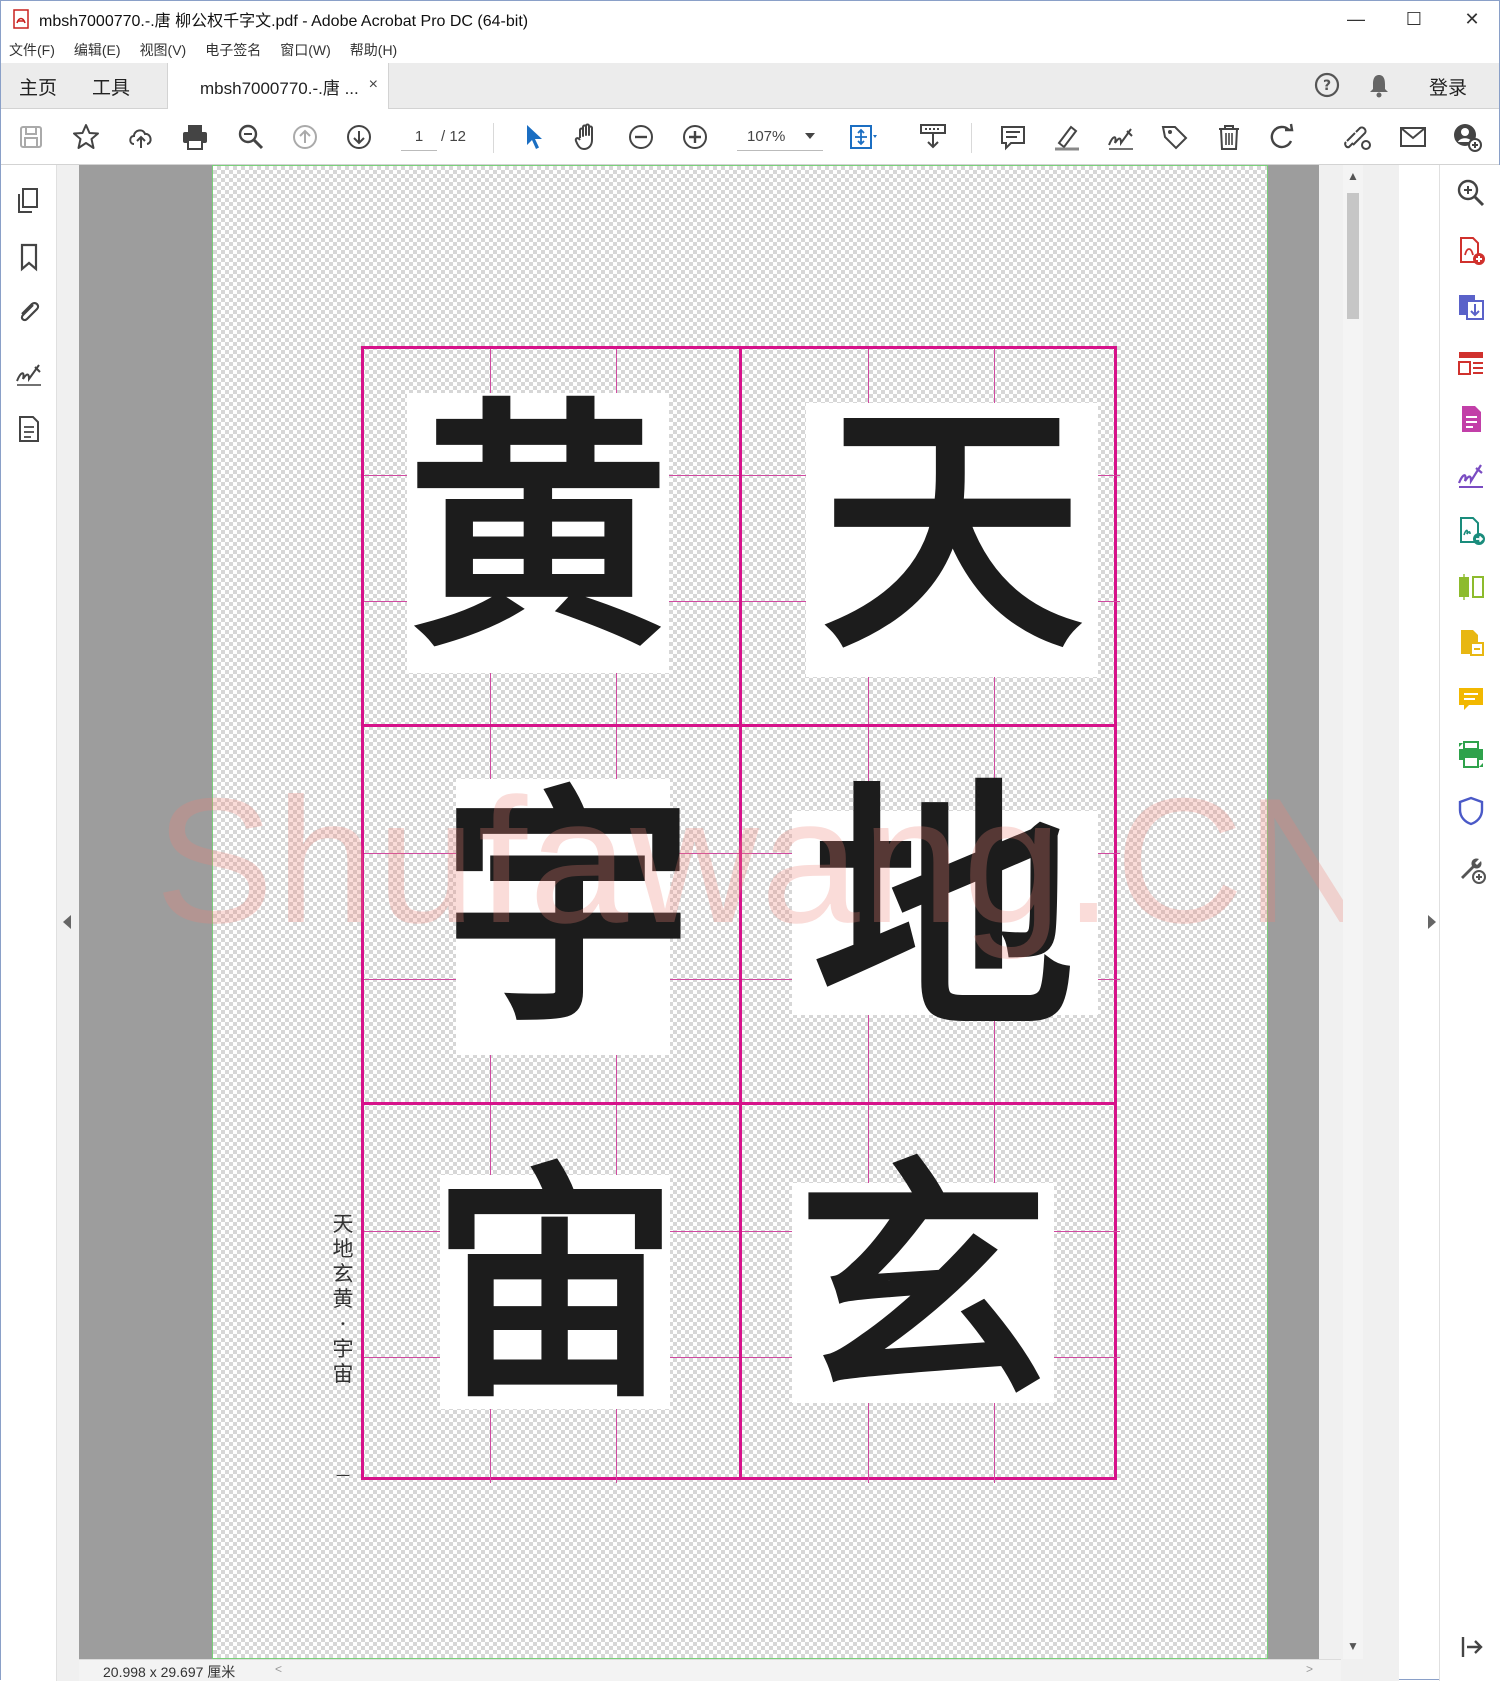  Describe the element at coordinates (359, 137) in the screenshot. I see `page-down-icon` at that location.